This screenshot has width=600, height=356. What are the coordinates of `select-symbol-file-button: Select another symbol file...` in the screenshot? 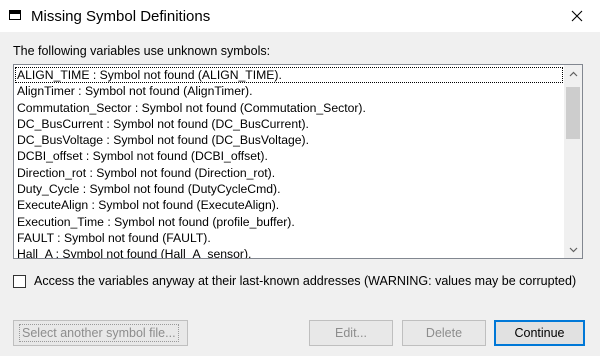 It's located at (100, 333).